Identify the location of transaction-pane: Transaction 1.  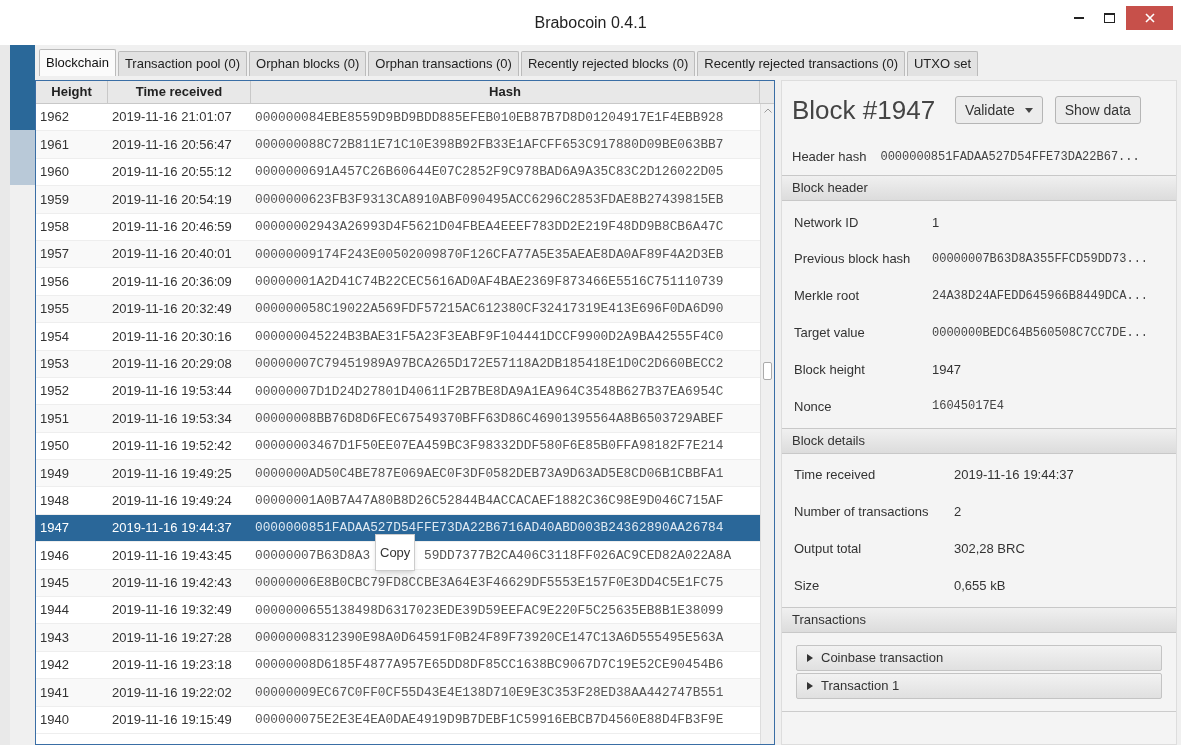
(979, 685).